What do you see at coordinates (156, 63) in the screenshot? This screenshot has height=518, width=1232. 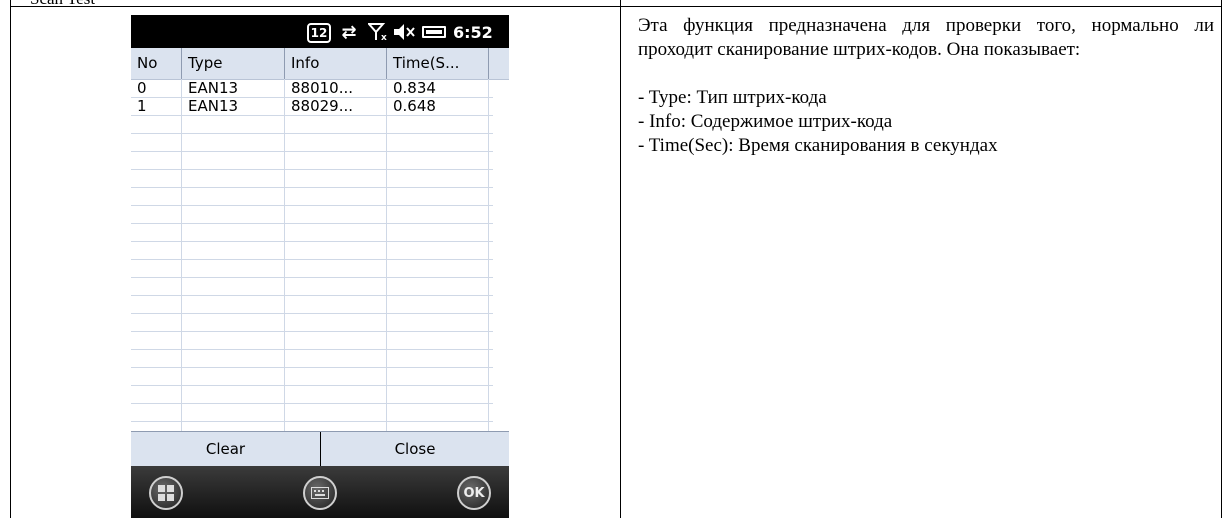 I see `column-header-no: No` at bounding box center [156, 63].